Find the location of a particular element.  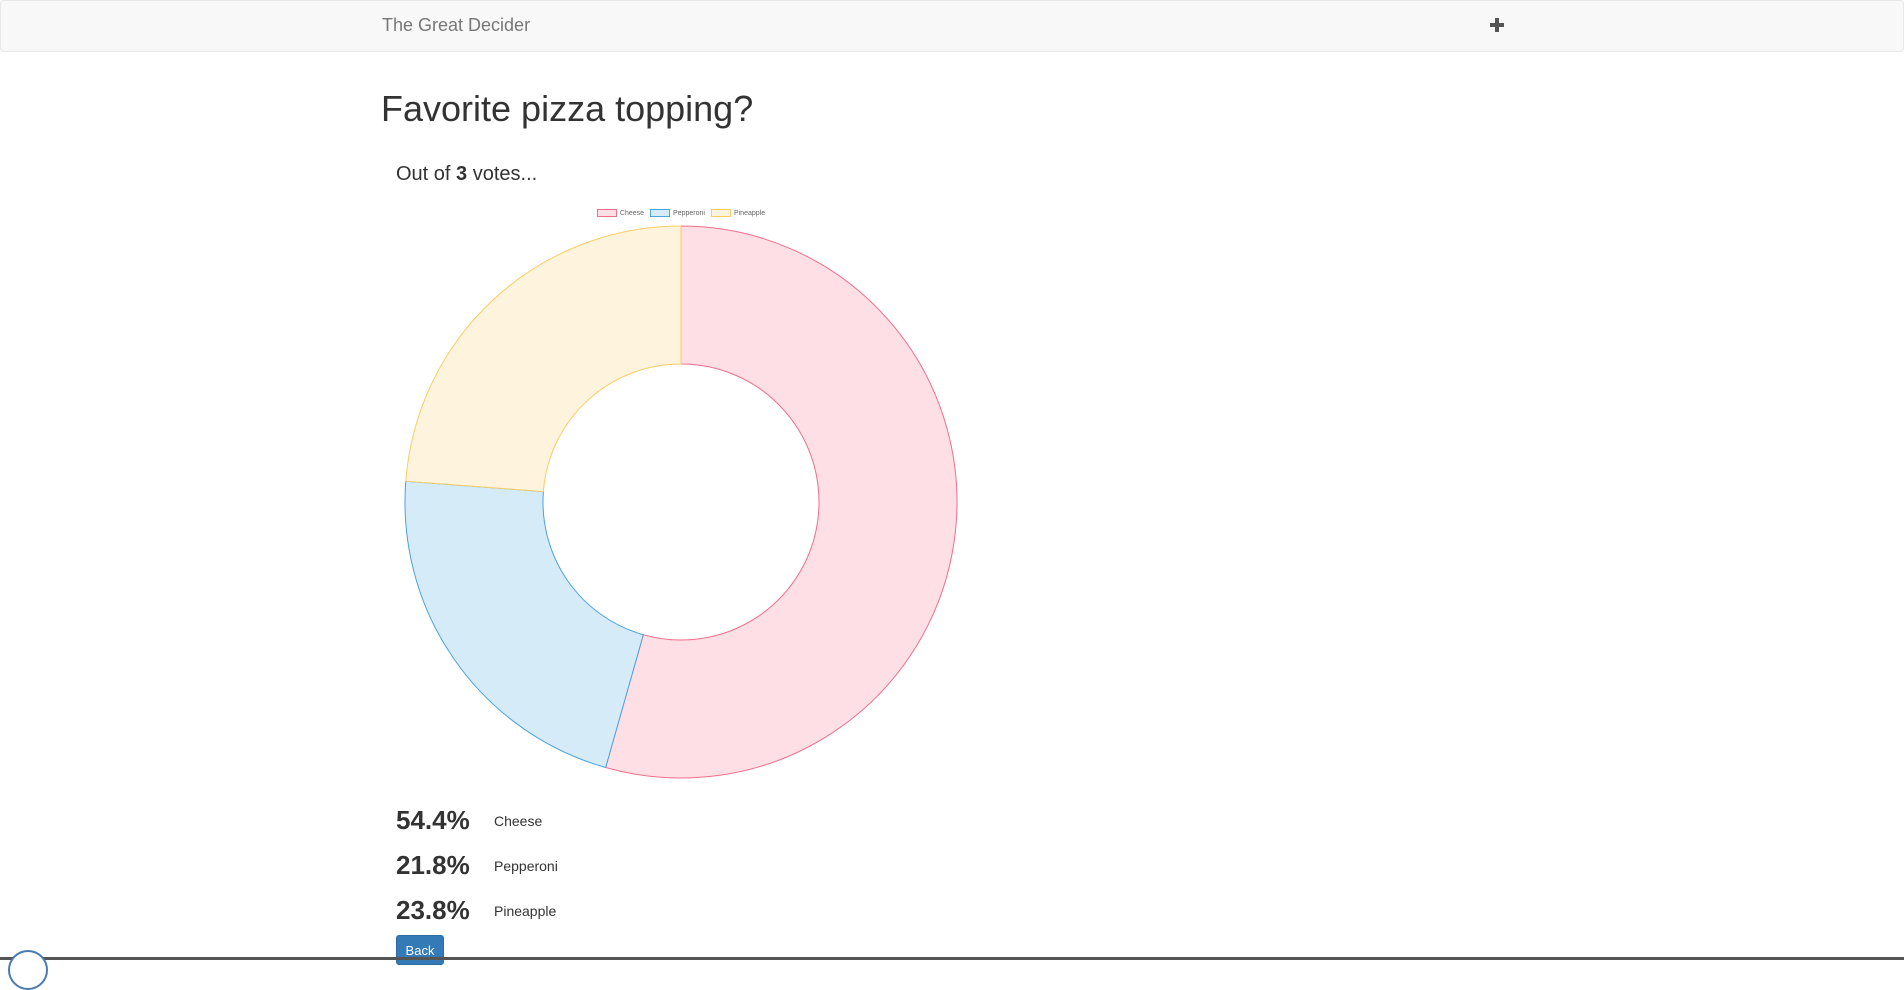

page-title: Favorite pizza topping? is located at coordinates (567, 108).